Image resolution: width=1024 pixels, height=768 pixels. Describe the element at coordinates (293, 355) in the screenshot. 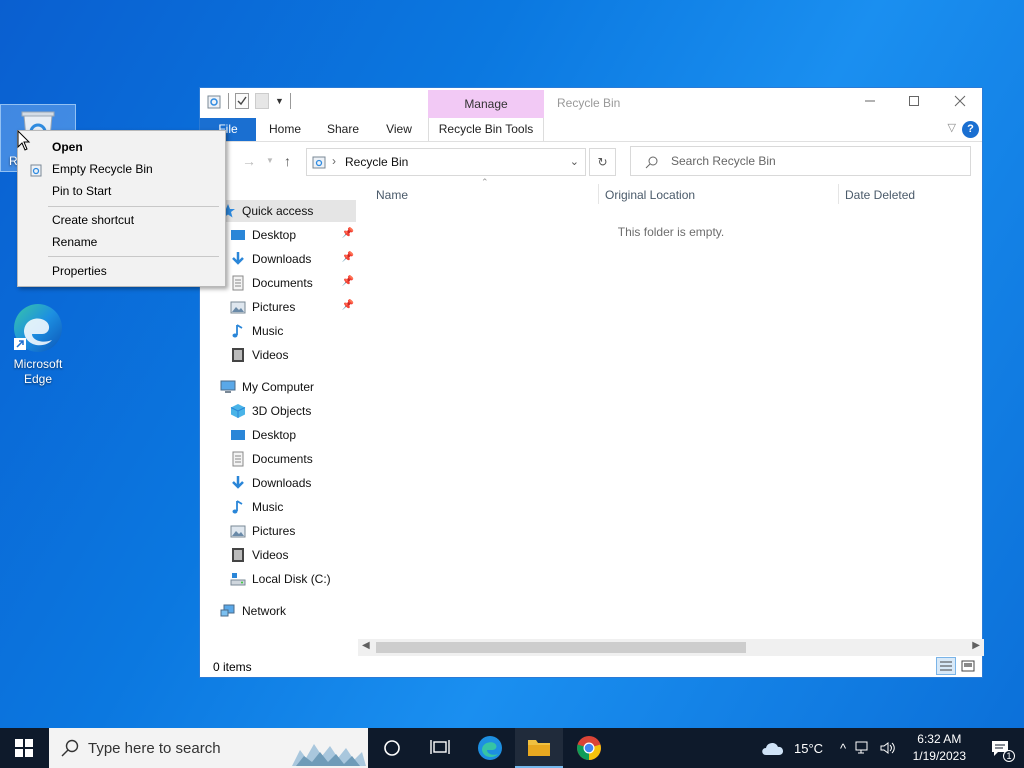

I see `nav-quick-videos: Videos` at that location.